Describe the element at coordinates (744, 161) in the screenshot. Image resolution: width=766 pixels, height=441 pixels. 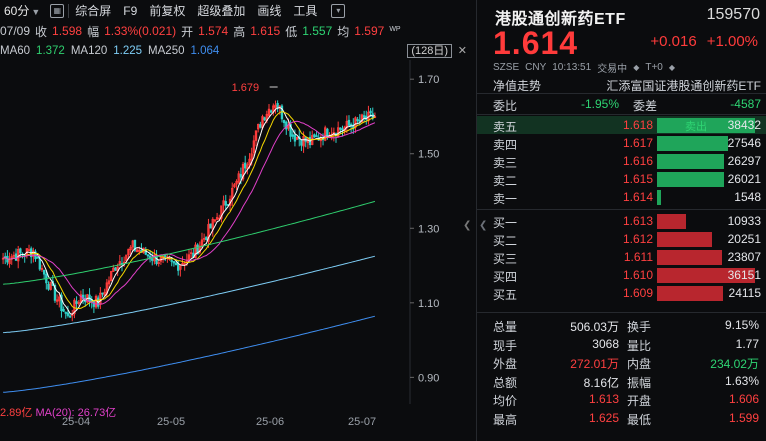
I see `ask-volume: 26297` at that location.